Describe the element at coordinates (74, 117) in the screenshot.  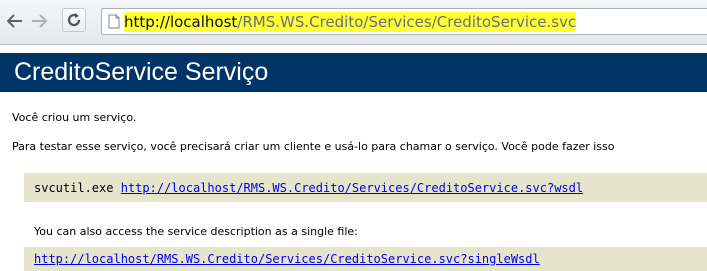
I see `intro-text: Você criou um serviço.` at that location.